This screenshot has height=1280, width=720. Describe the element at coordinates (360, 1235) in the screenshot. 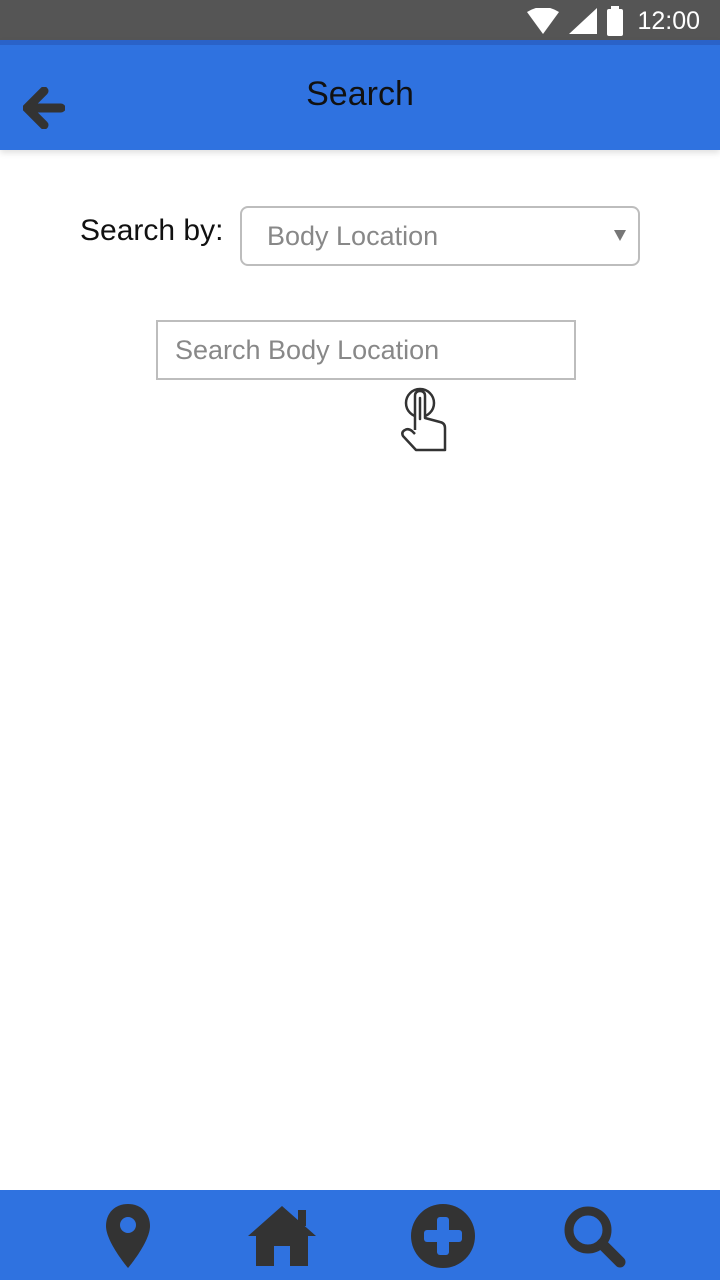

I see `bottom-nav` at that location.